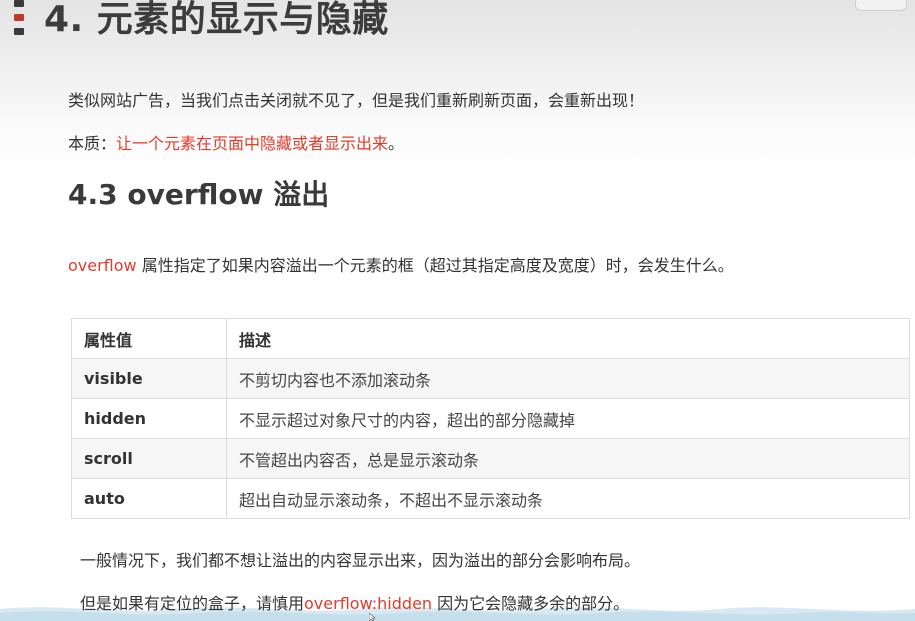 This screenshot has height=621, width=915. What do you see at coordinates (368, 603) in the screenshot?
I see `note-keyword-2: overflow:hidden` at bounding box center [368, 603].